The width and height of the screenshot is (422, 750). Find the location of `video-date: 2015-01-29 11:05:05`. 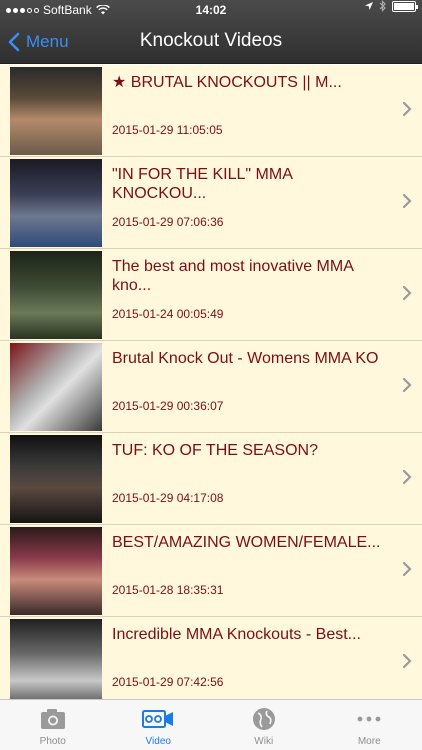

video-date: 2015-01-29 11:05:05 is located at coordinates (167, 130).